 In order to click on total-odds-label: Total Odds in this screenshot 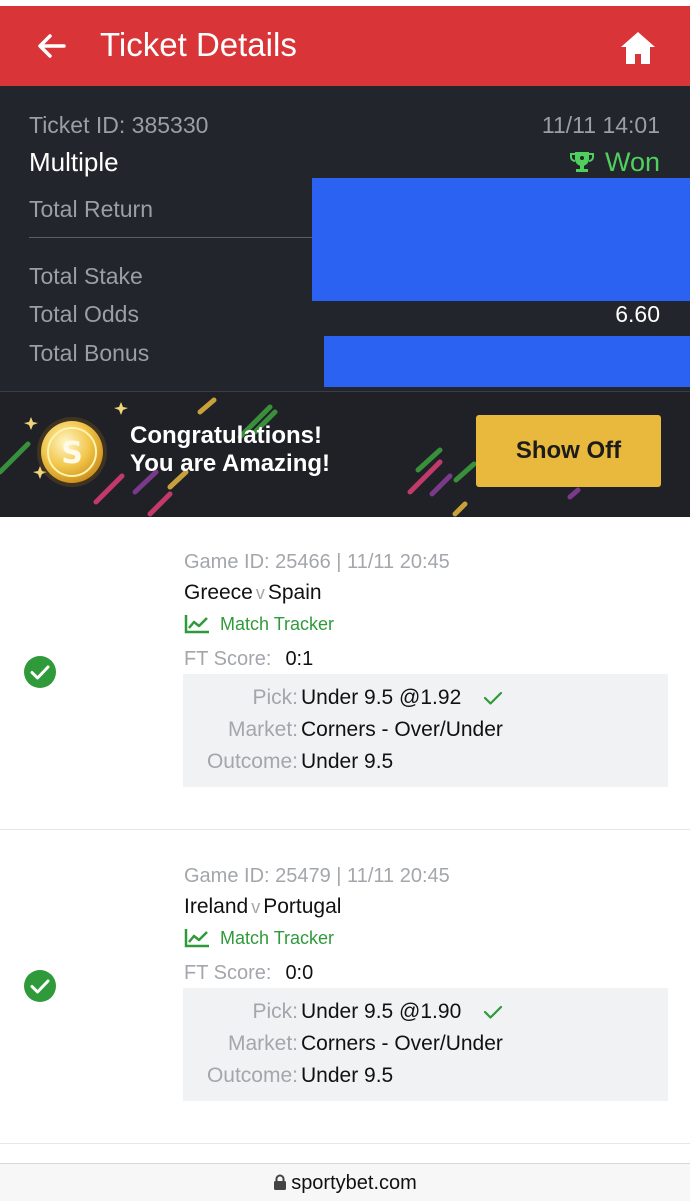, I will do `click(84, 314)`.